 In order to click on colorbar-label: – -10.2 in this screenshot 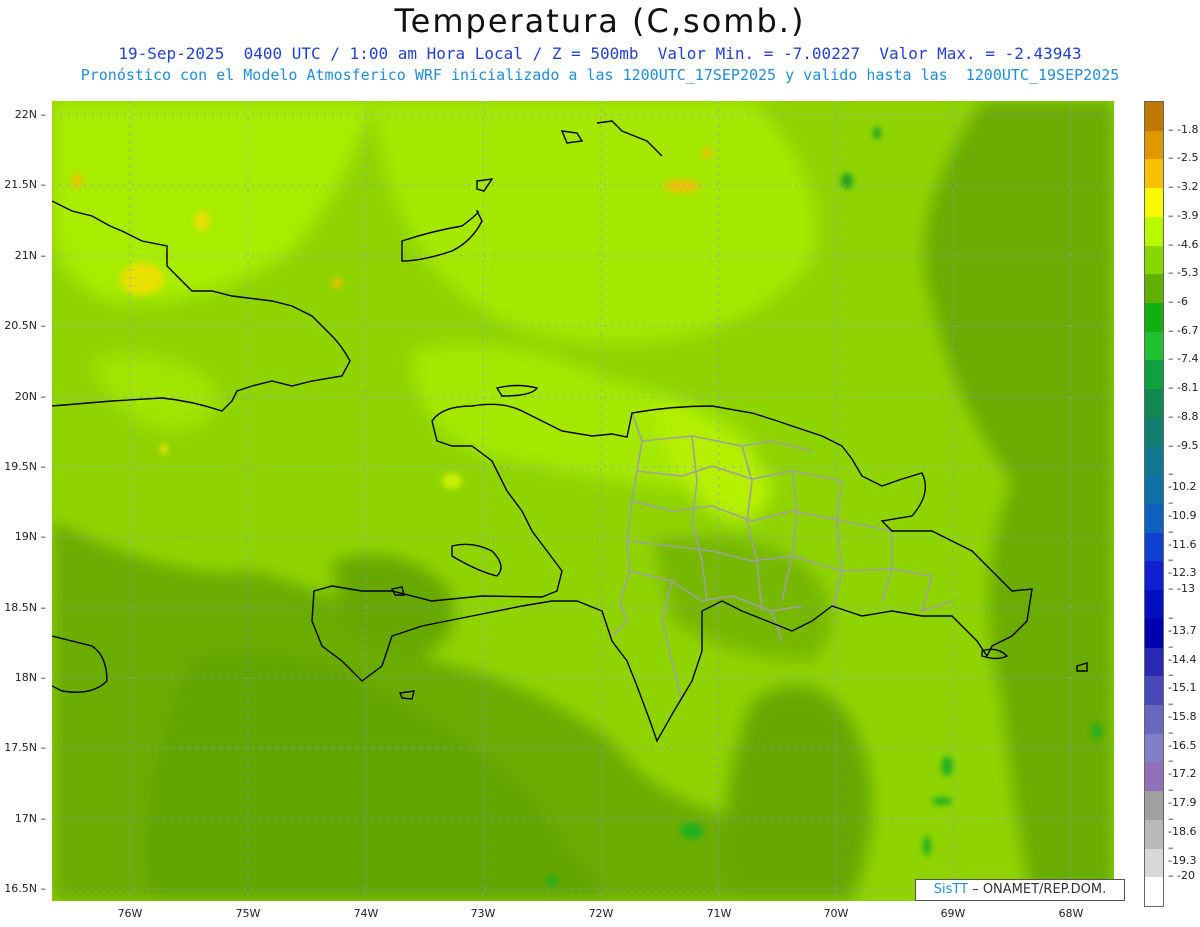, I will do `click(1182, 480)`.